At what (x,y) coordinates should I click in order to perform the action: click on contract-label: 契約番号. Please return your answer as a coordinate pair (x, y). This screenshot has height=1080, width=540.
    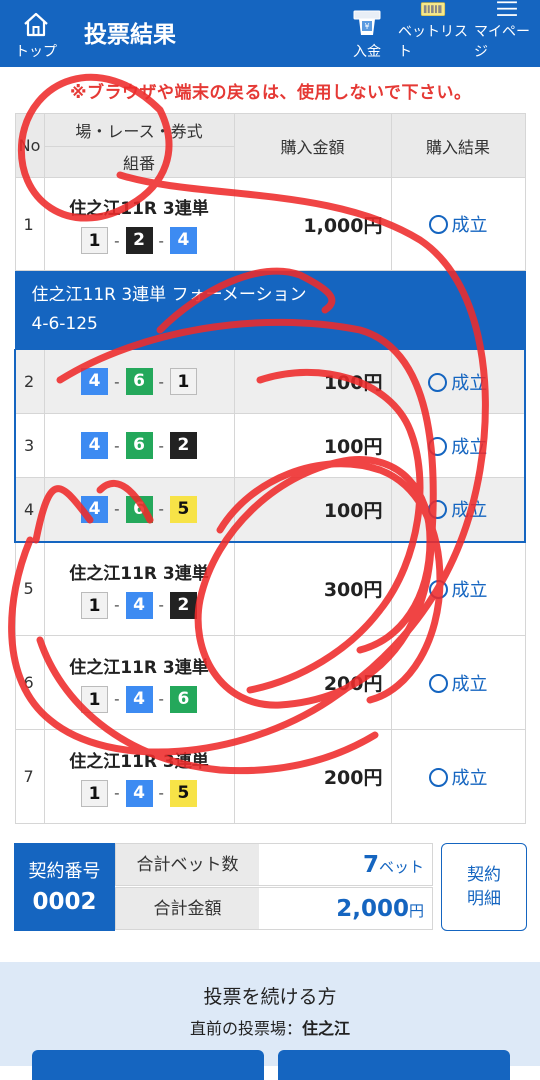
    Looking at the image, I should click on (64, 871).